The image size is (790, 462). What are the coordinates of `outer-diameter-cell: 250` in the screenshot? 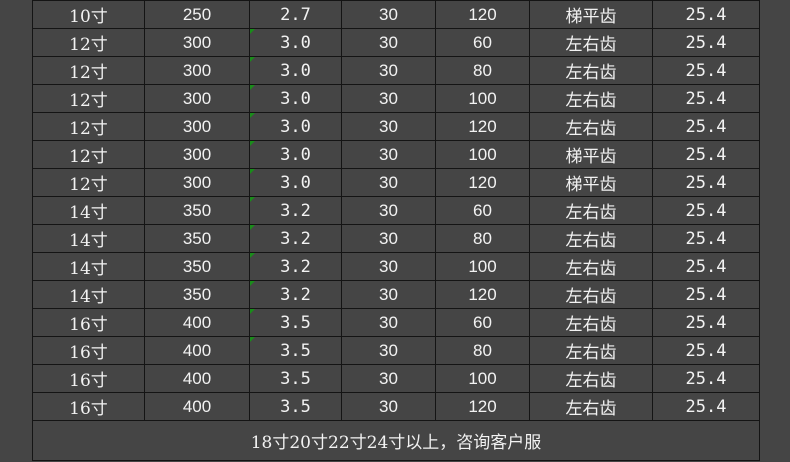 It's located at (197, 14).